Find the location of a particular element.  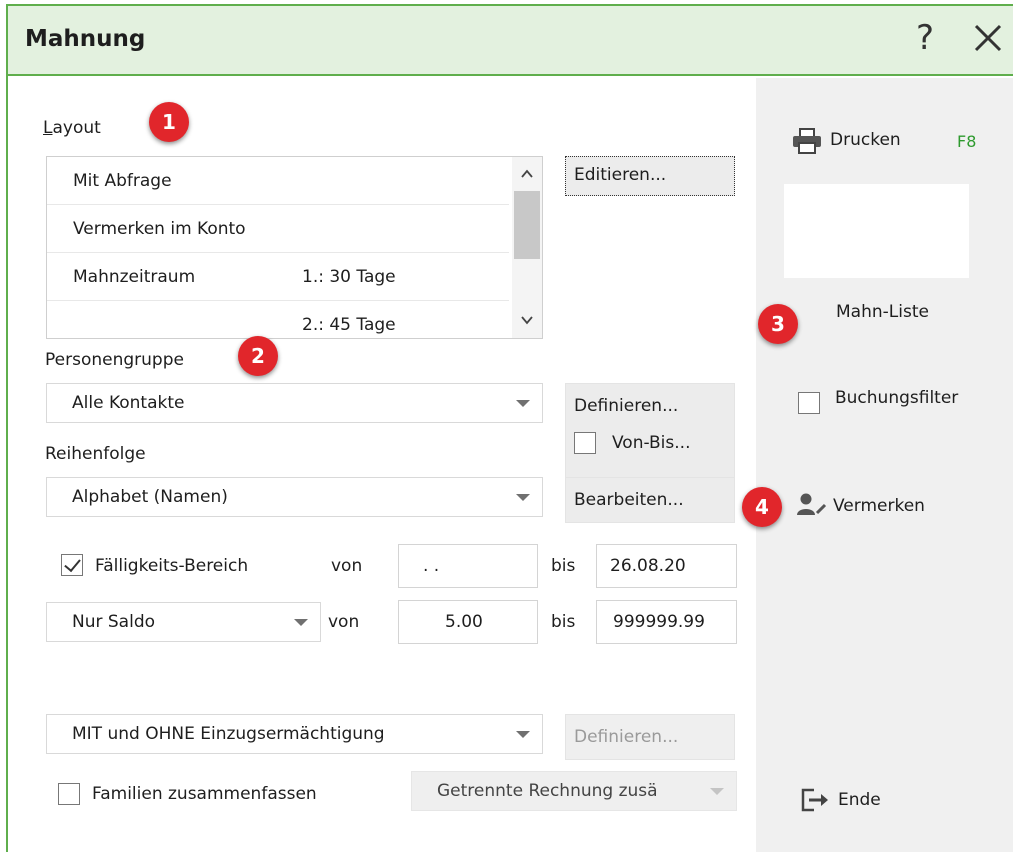

personengruppe-value: Alle Kontakte is located at coordinates (128, 403).